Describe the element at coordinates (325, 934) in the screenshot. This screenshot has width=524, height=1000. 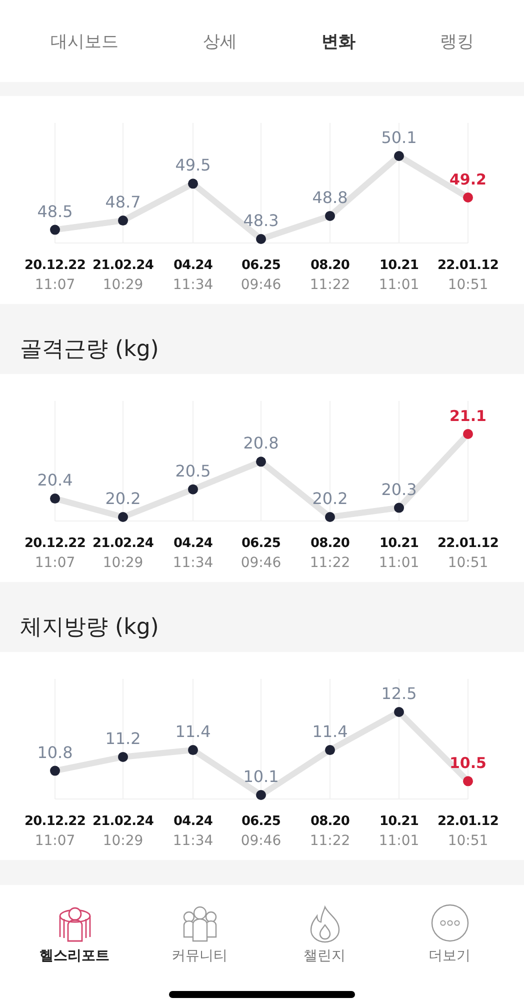
I see `nav-item: 챌린지` at that location.